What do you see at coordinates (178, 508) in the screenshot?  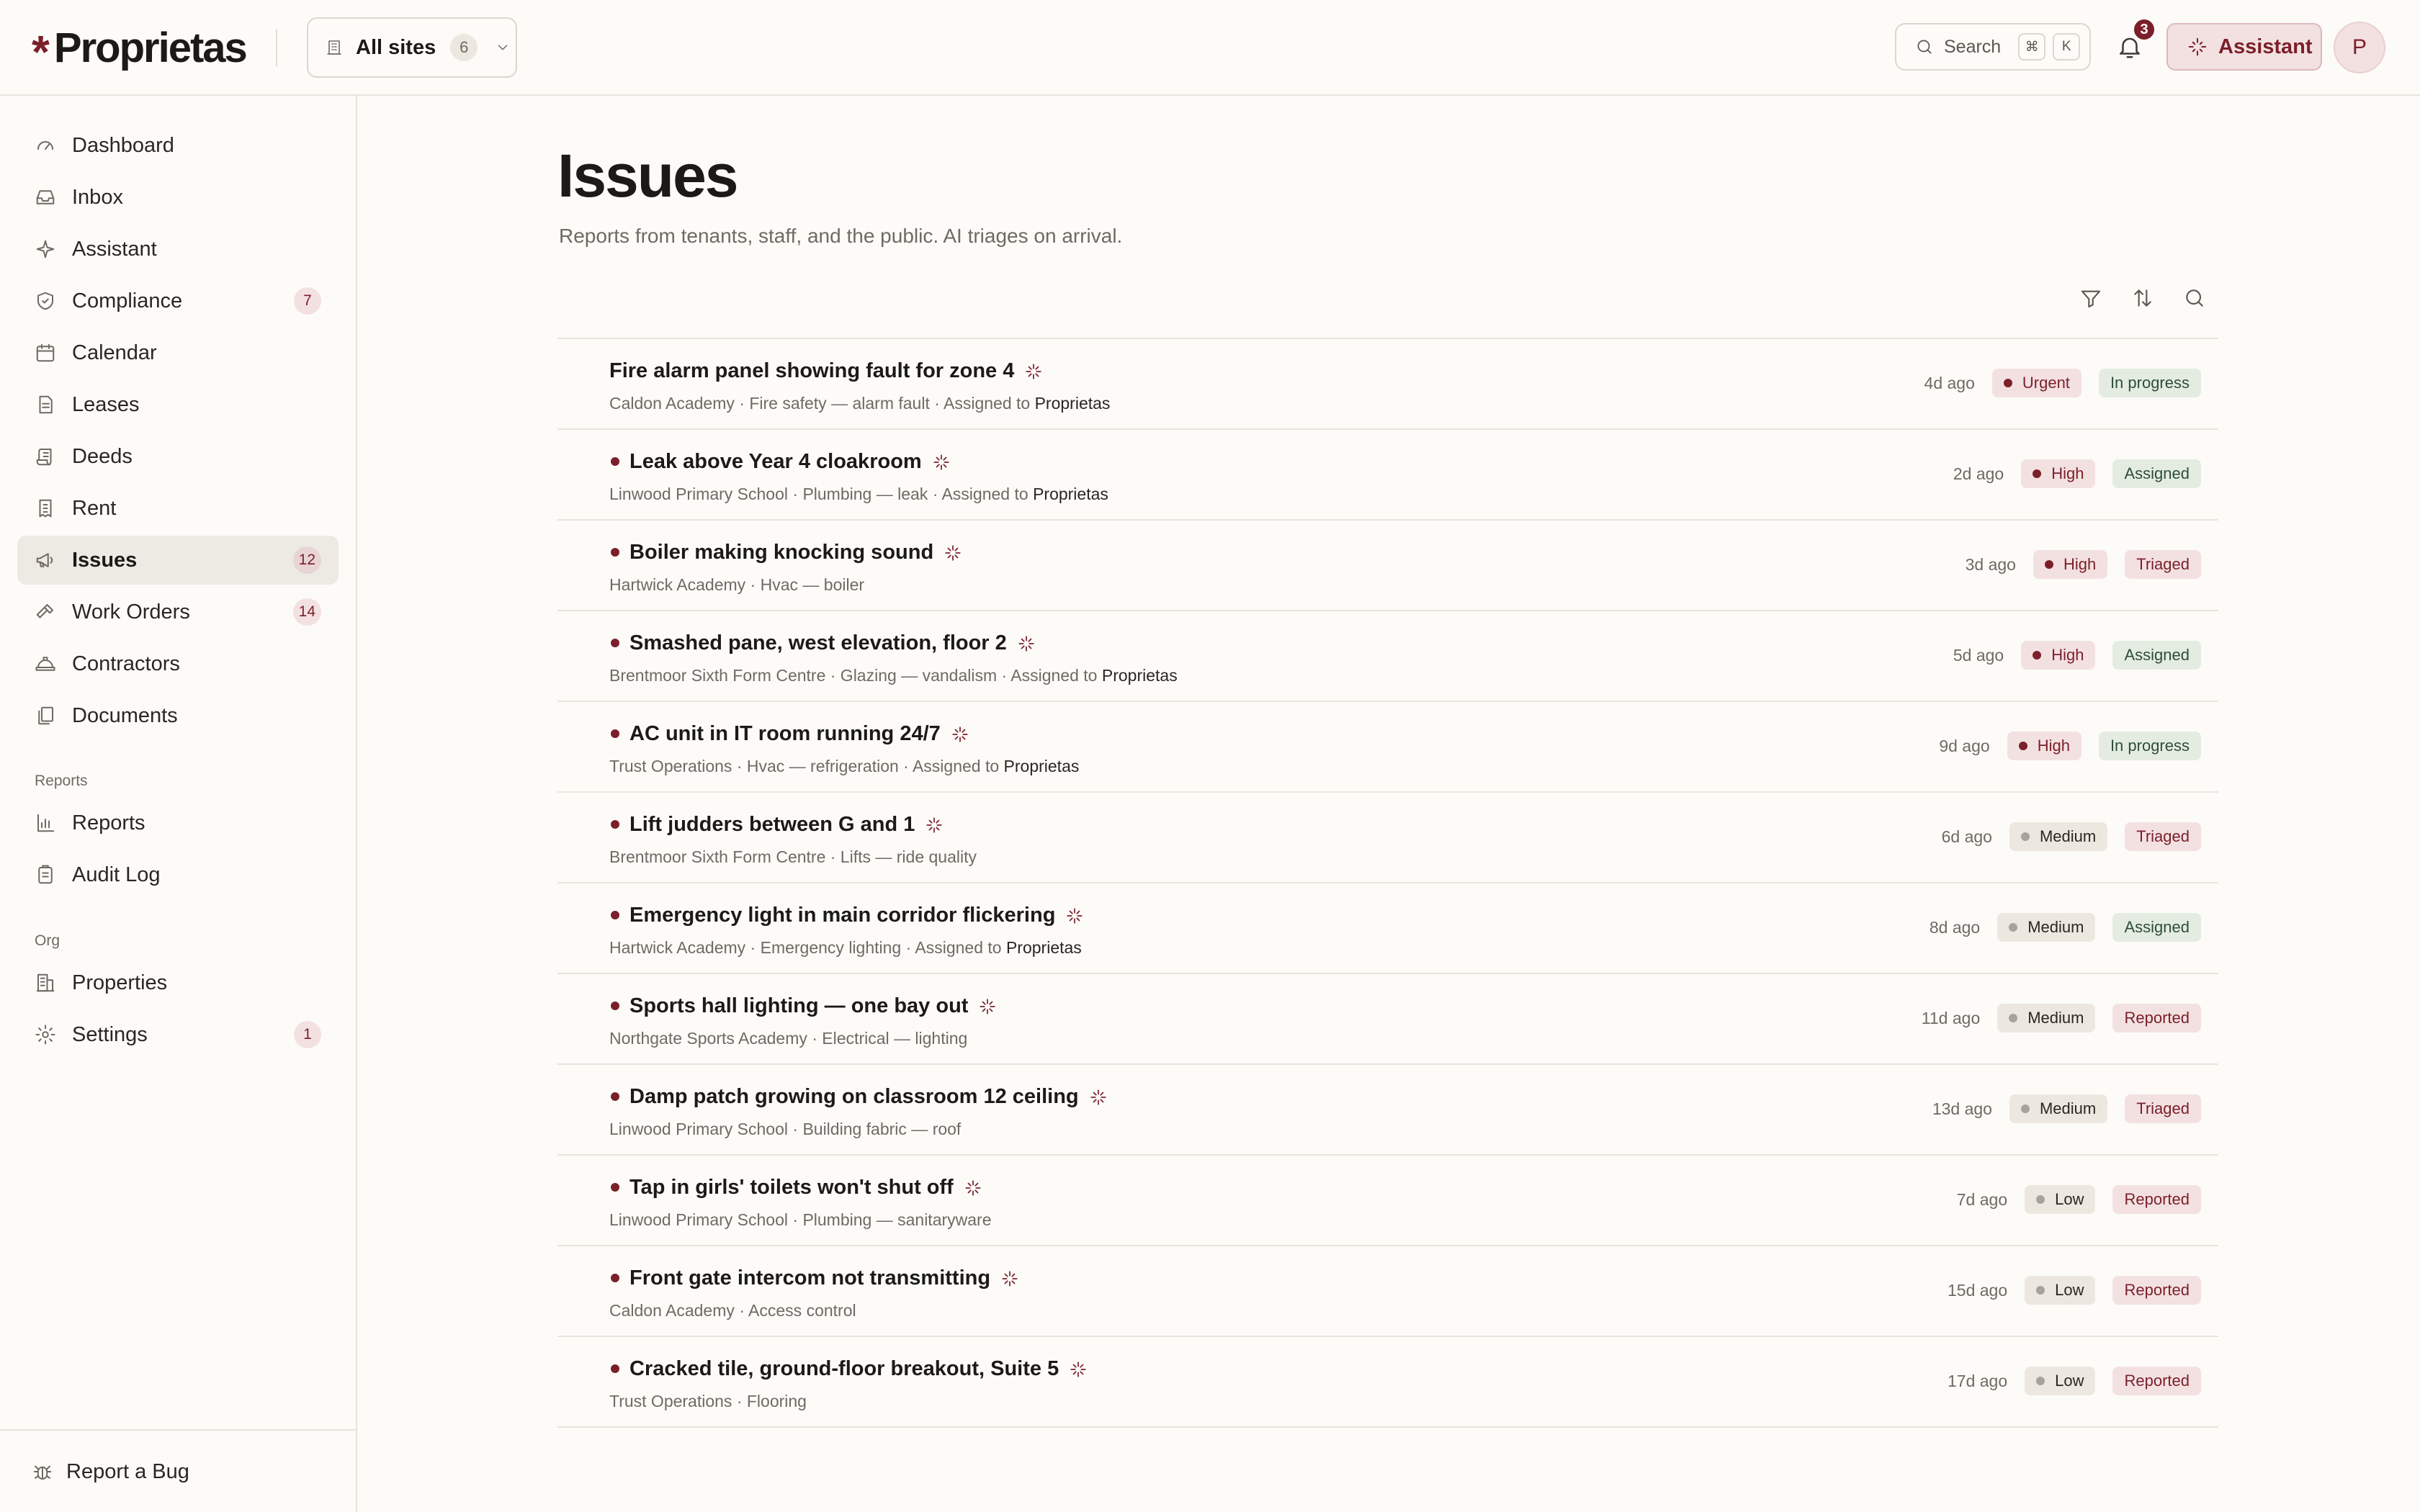 I see `sidebar-item-rent: Rent` at bounding box center [178, 508].